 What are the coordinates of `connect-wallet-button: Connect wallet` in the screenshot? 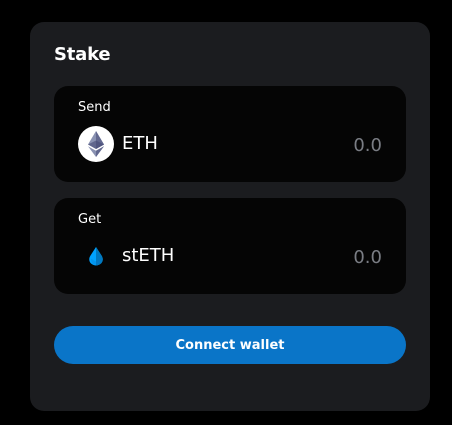 It's located at (230, 345).